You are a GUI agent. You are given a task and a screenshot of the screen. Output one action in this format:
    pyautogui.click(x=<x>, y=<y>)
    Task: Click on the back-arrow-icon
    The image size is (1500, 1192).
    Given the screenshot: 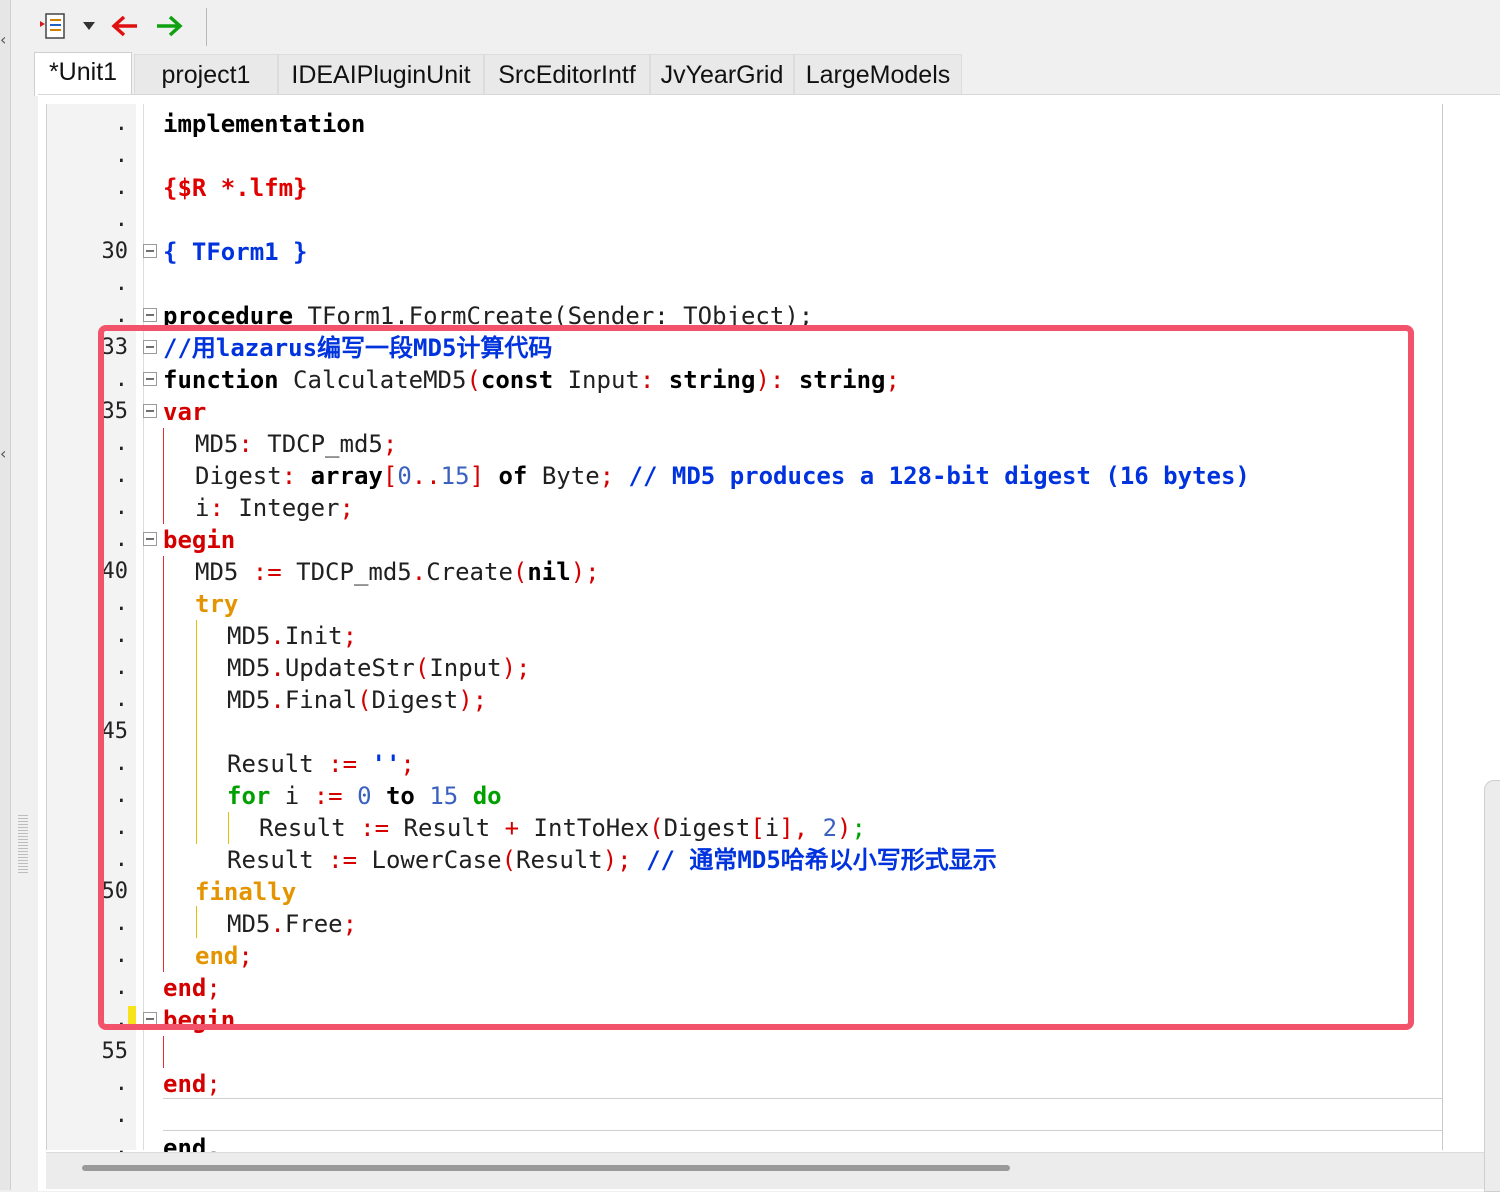 What is the action you would take?
    pyautogui.click(x=125, y=26)
    